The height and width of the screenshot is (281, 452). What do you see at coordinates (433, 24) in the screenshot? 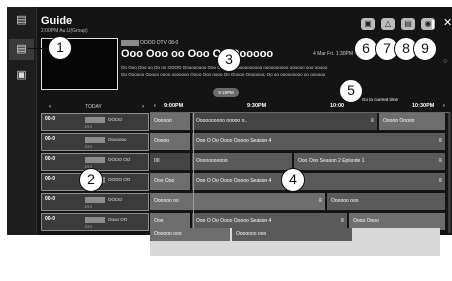
I see `separator-bar` at bounding box center [433, 24].